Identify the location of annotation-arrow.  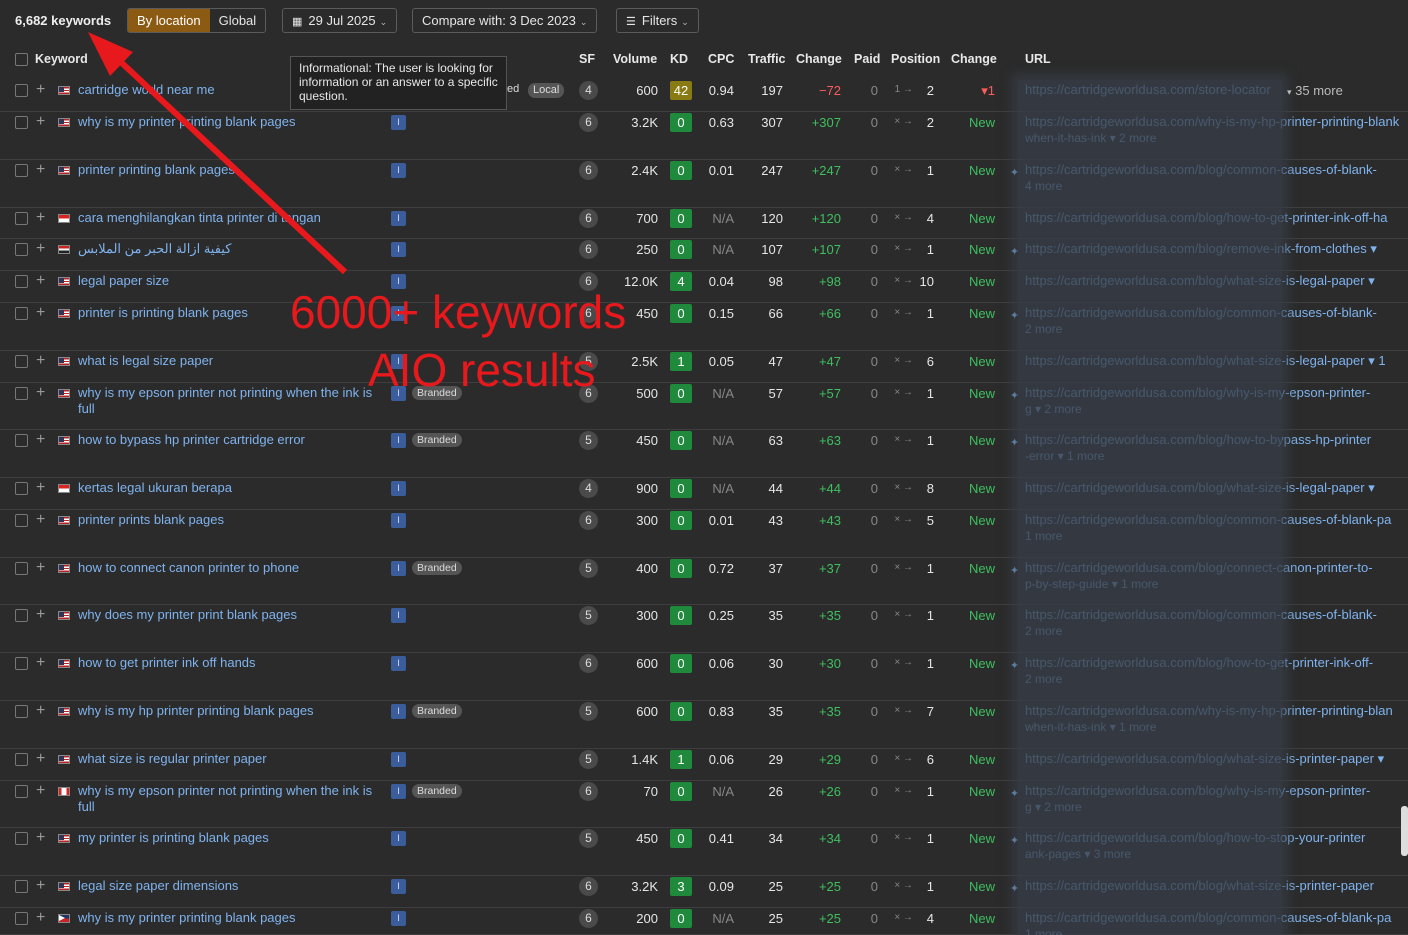
(218, 153).